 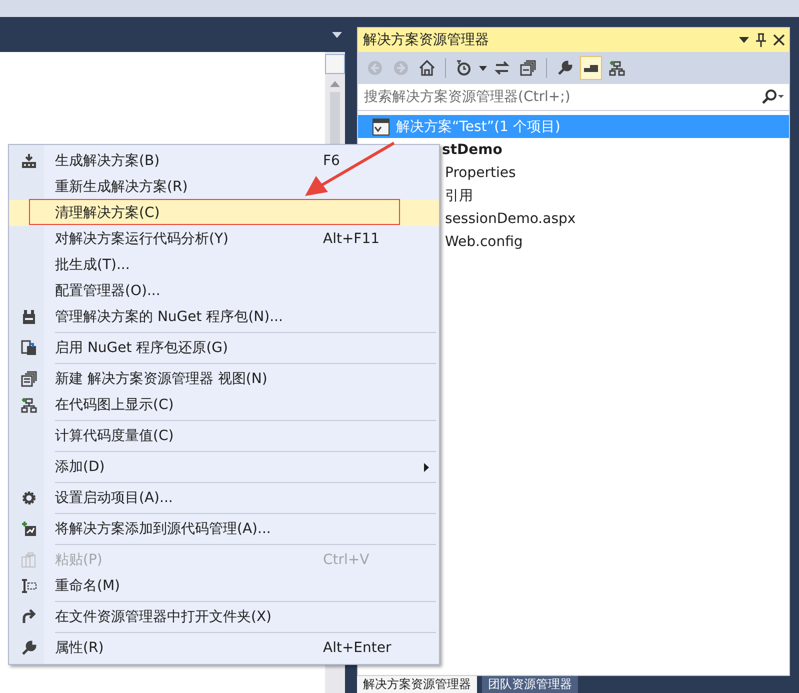 I want to click on menu-item: 清理解决方案(C), so click(x=224, y=213).